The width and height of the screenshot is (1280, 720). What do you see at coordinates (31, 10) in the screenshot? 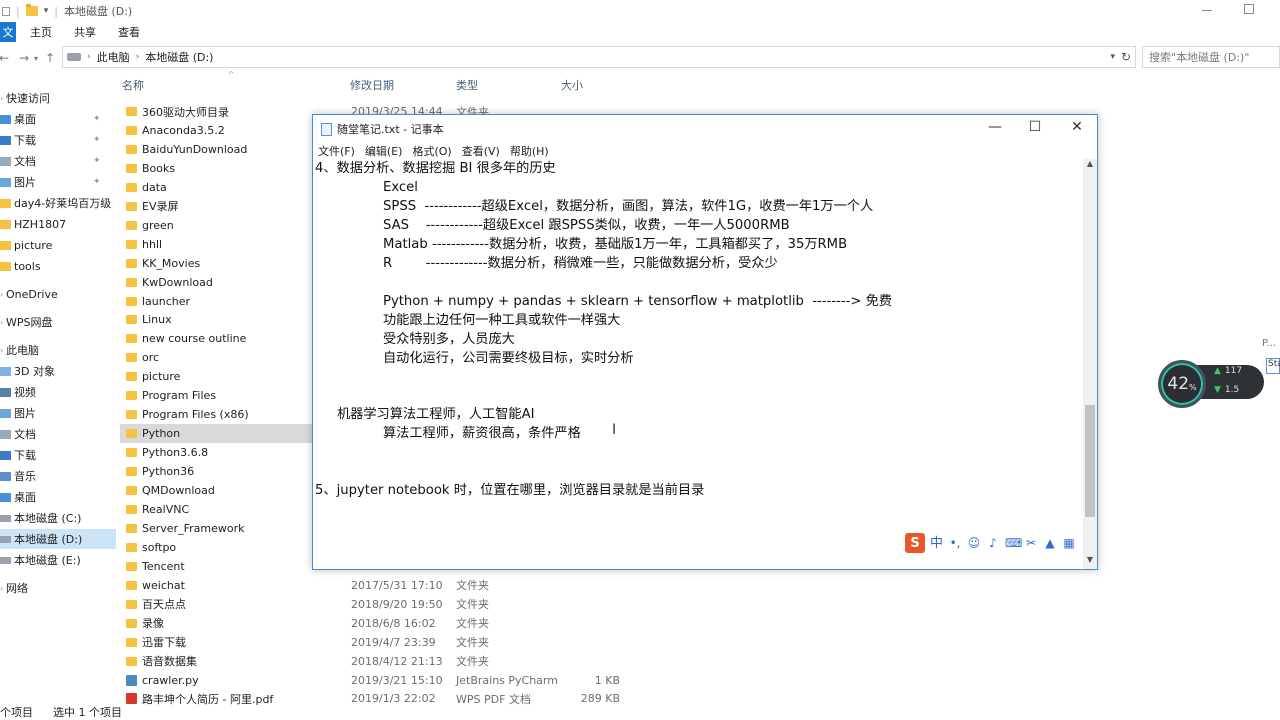
I see `new-folder-icon` at bounding box center [31, 10].